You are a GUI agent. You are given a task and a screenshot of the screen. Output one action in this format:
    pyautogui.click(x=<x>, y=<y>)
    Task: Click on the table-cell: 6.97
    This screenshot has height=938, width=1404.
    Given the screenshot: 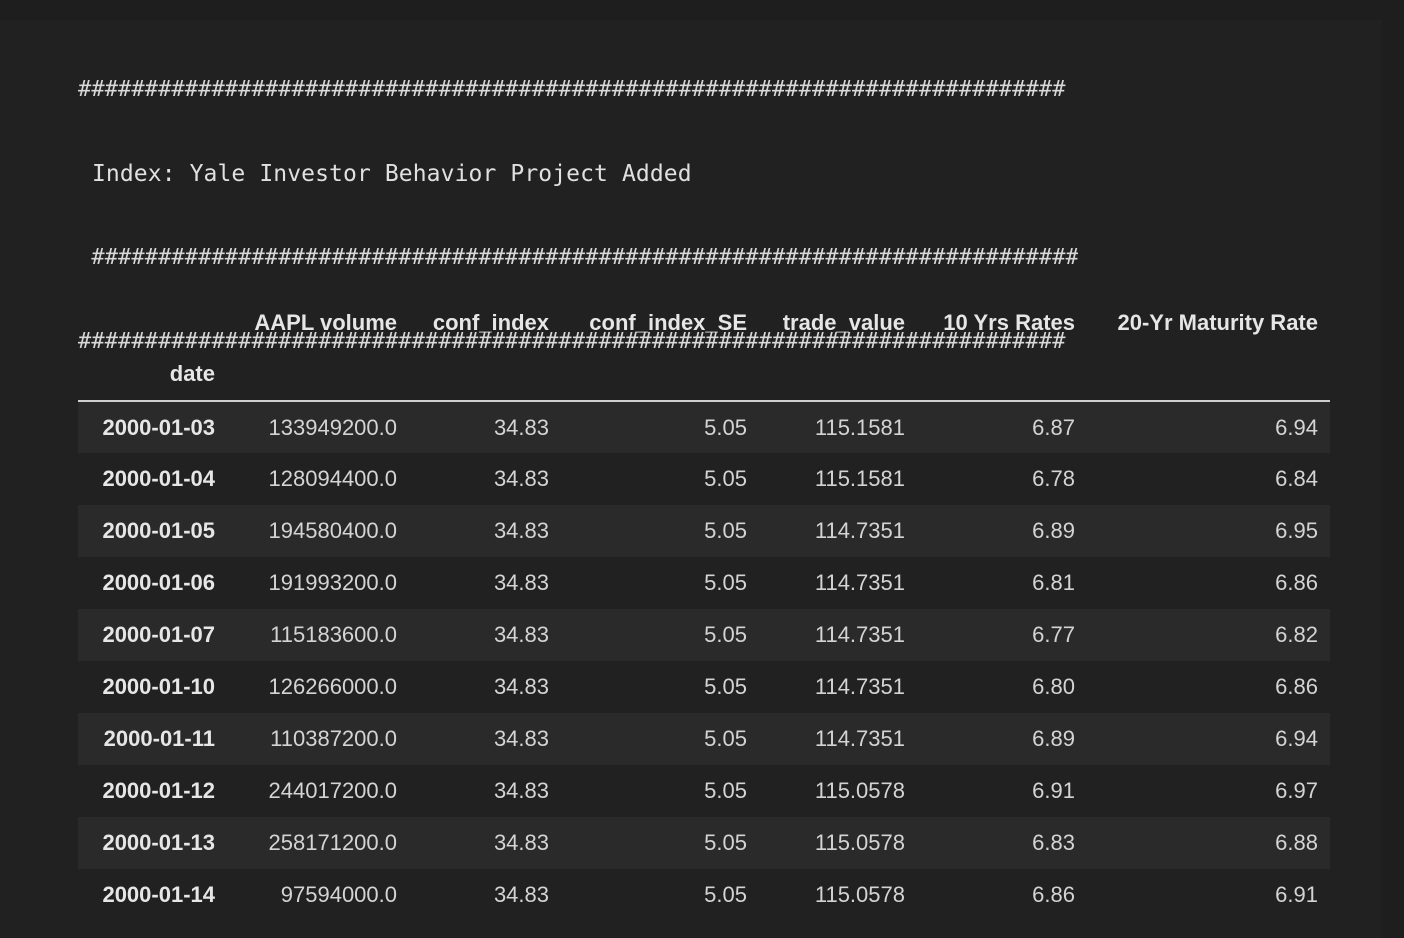 What is the action you would take?
    pyautogui.click(x=1296, y=790)
    